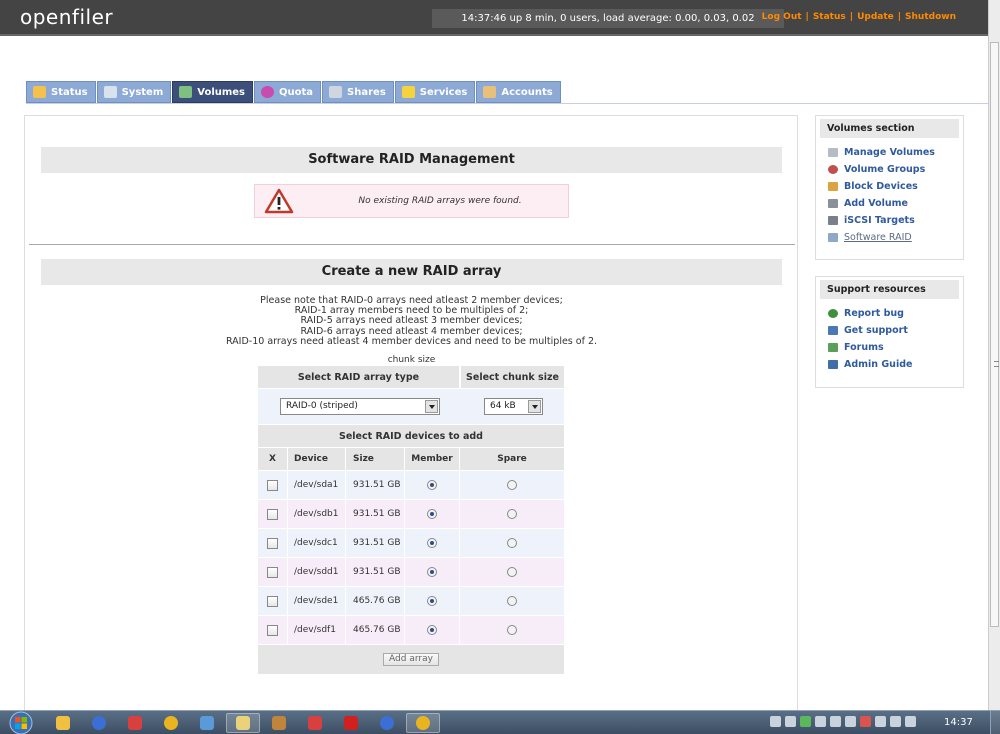 The width and height of the screenshot is (1000, 734). I want to click on remote-app-2-icon, so click(387, 723).